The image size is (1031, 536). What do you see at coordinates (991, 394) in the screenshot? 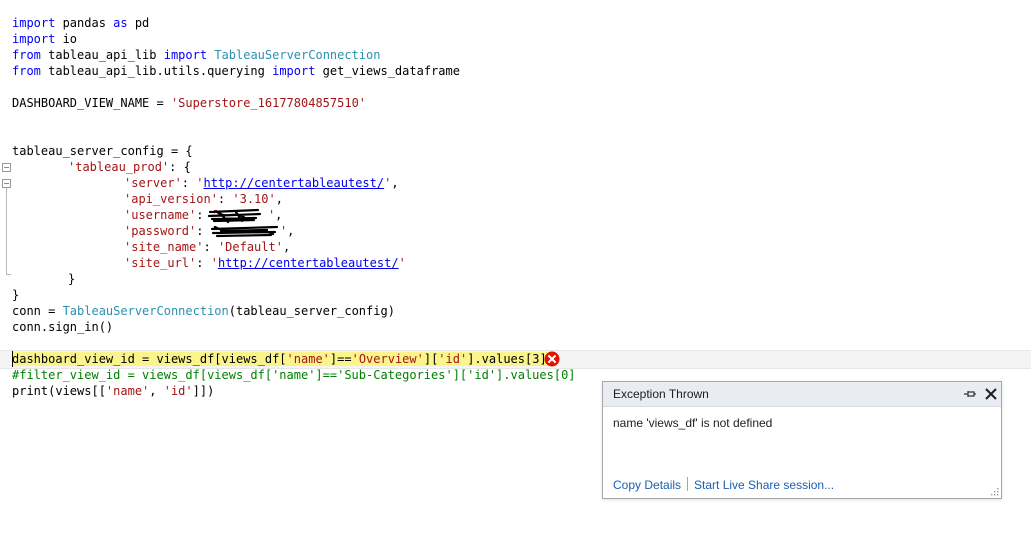
I see `close-icon` at bounding box center [991, 394].